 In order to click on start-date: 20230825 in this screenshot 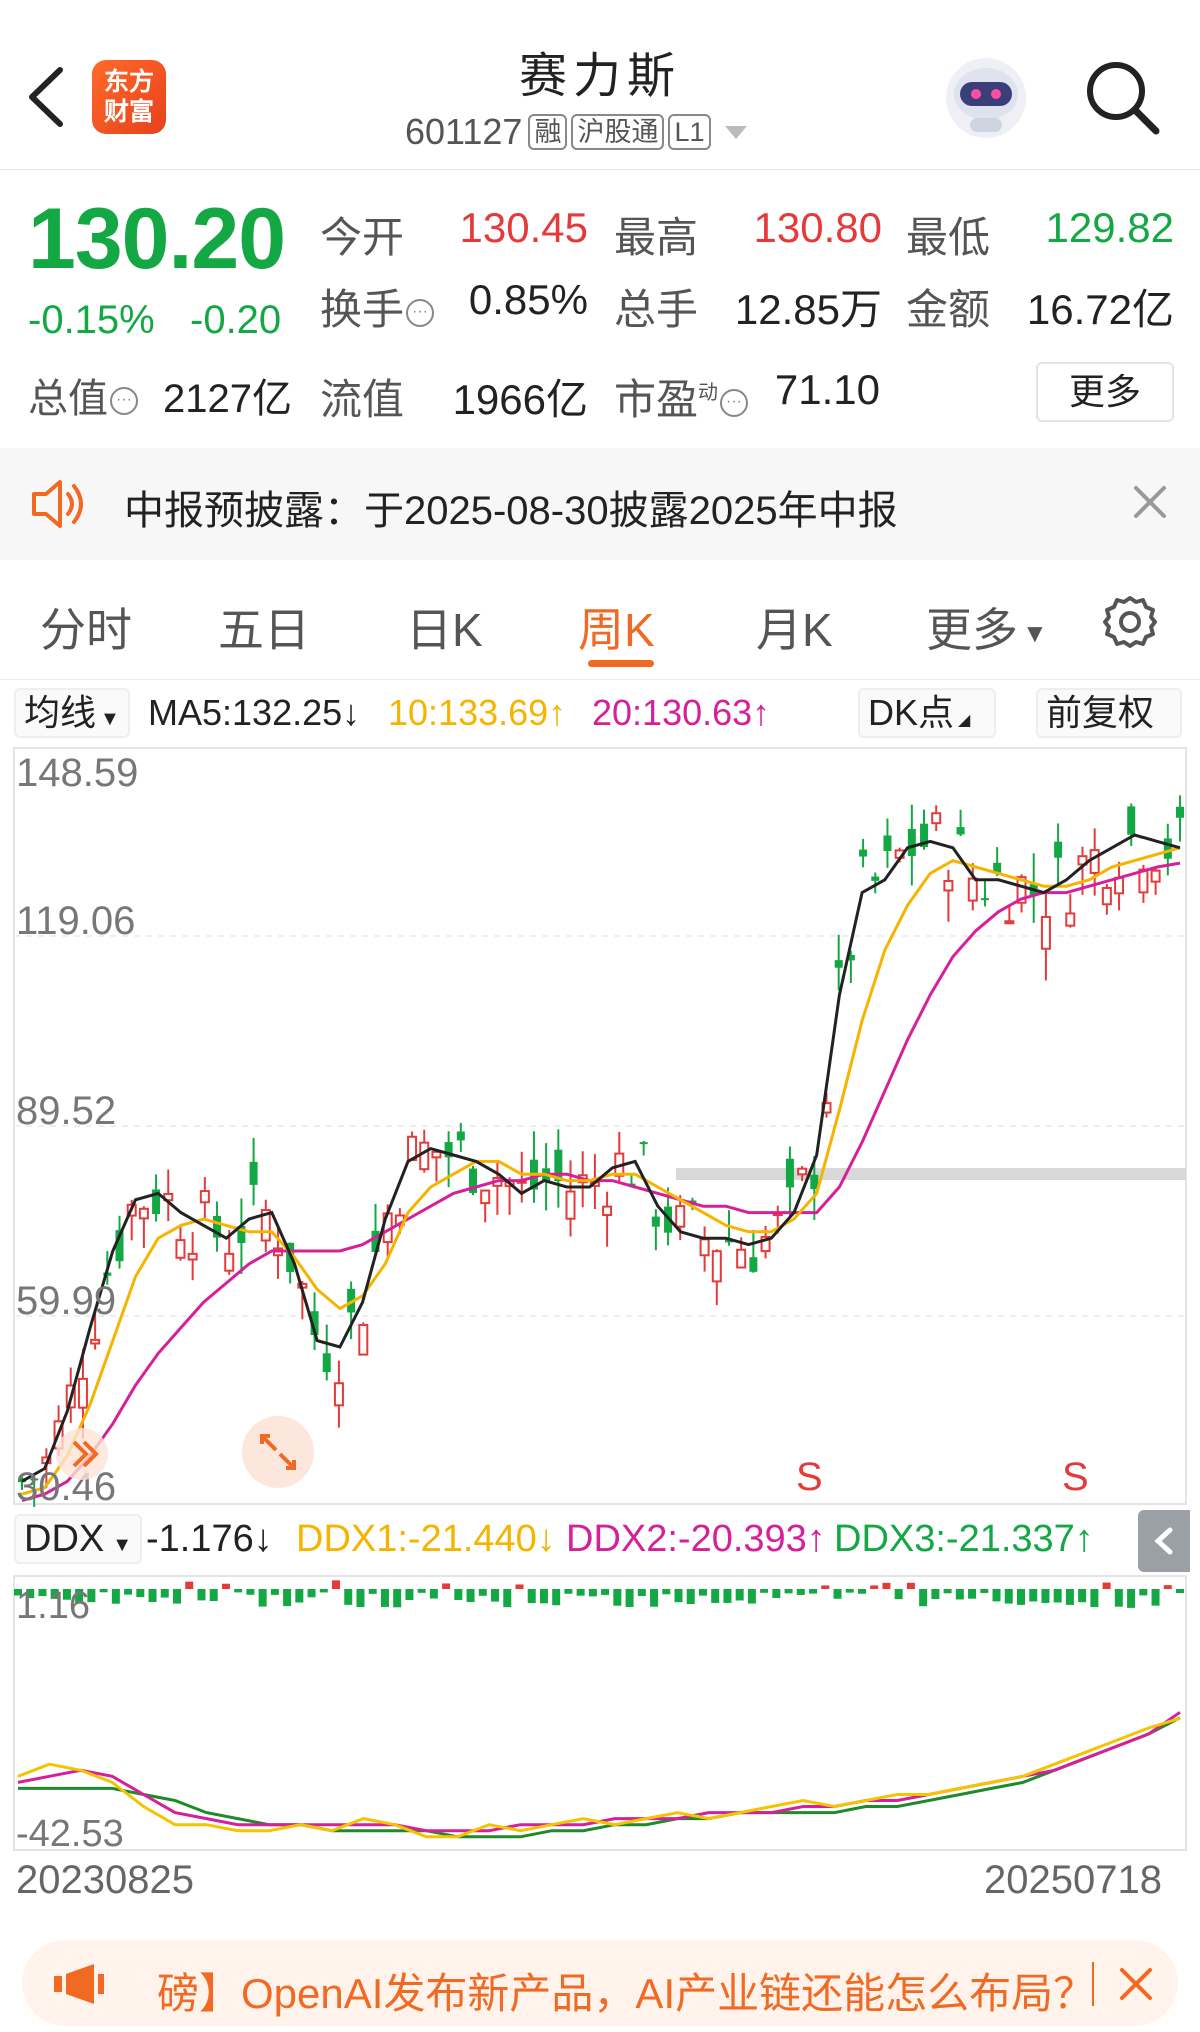, I will do `click(105, 1880)`.